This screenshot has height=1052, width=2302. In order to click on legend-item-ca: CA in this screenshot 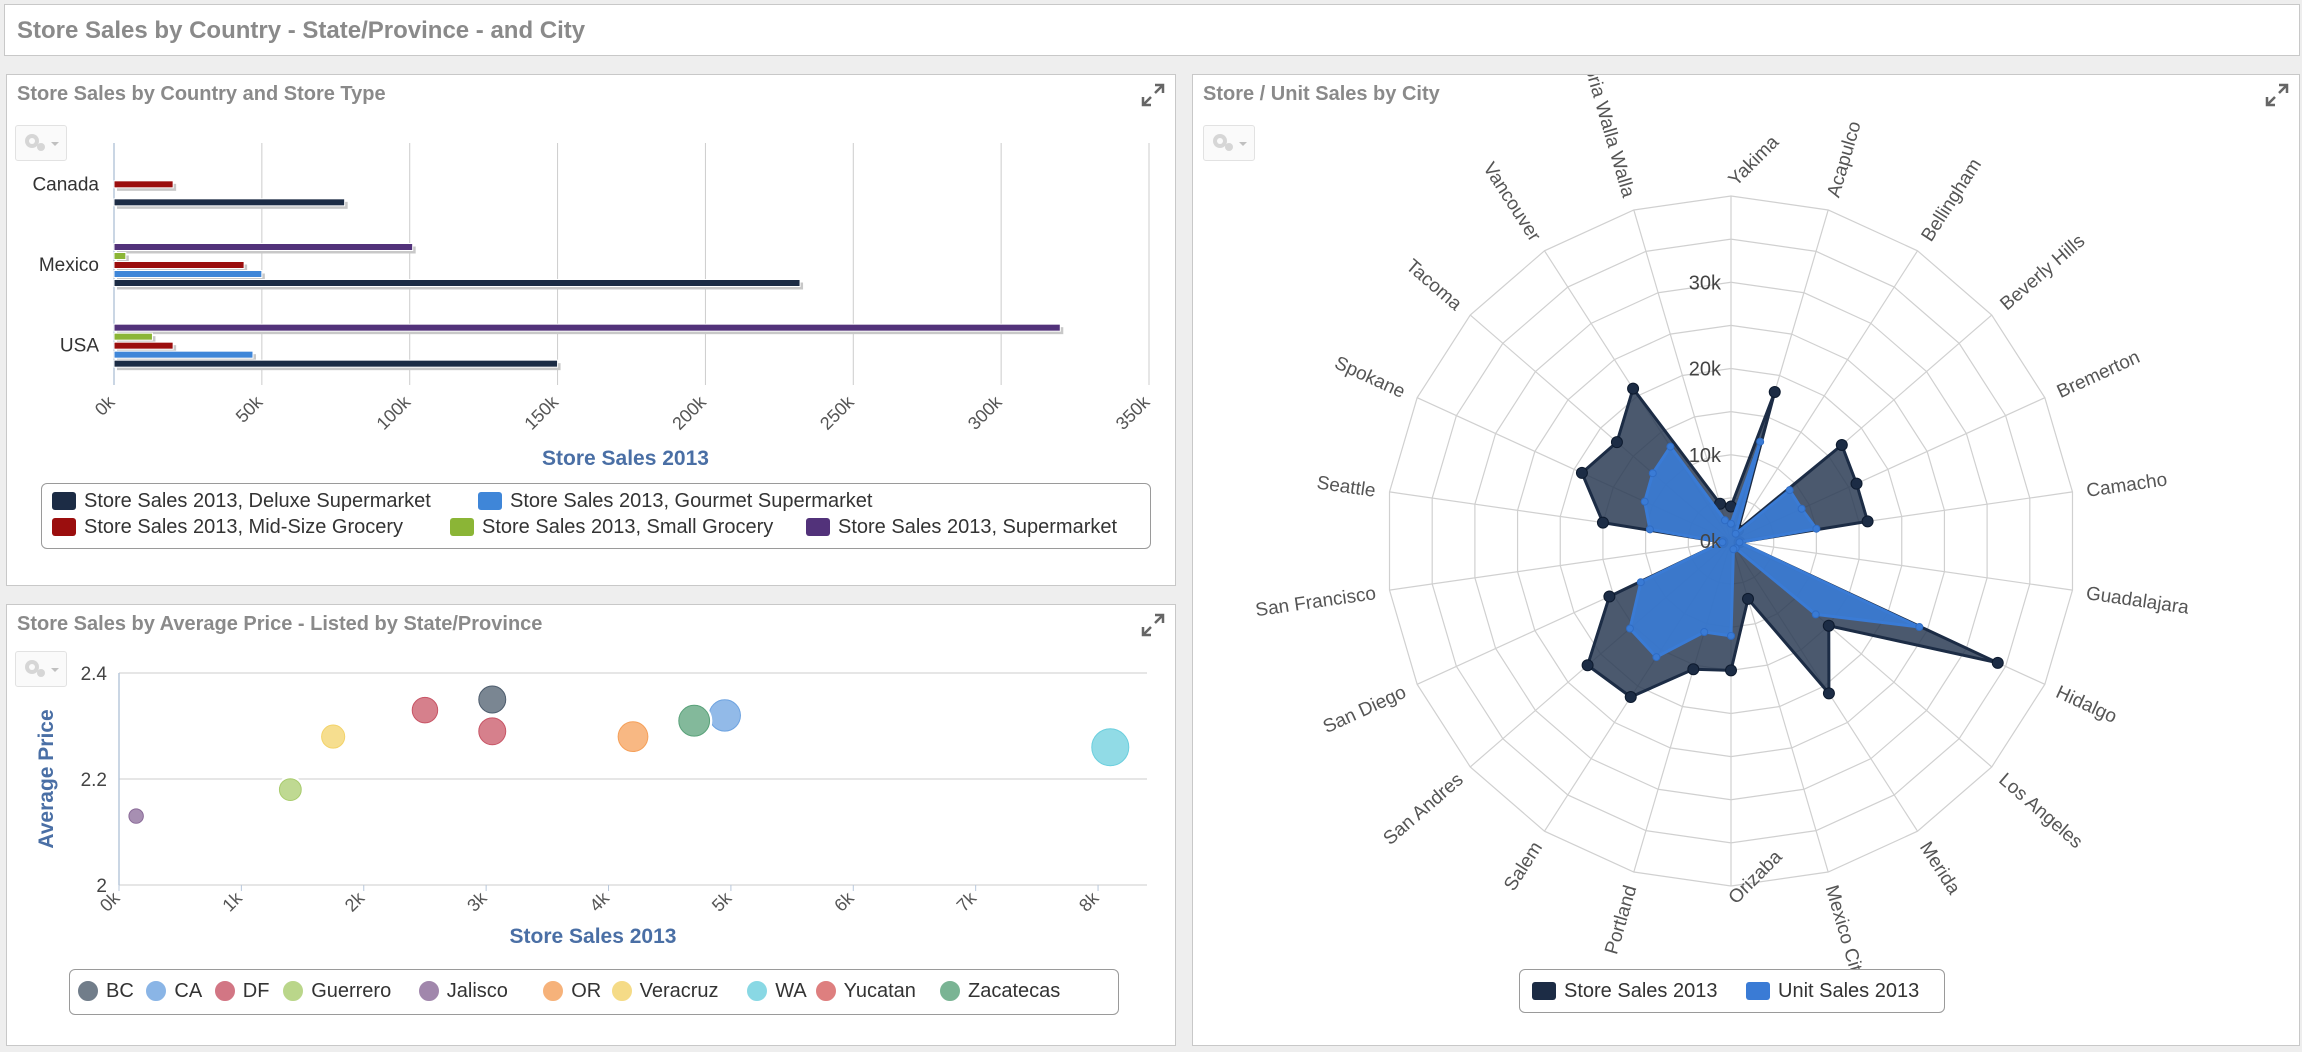, I will do `click(174, 991)`.